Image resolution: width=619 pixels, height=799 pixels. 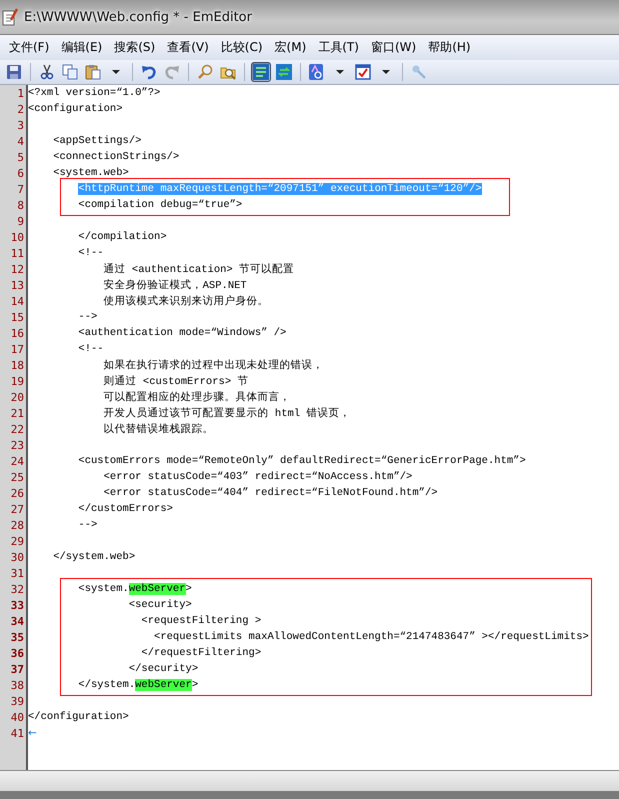 What do you see at coordinates (125, 509) in the screenshot?
I see `code-line: </customErrors>` at bounding box center [125, 509].